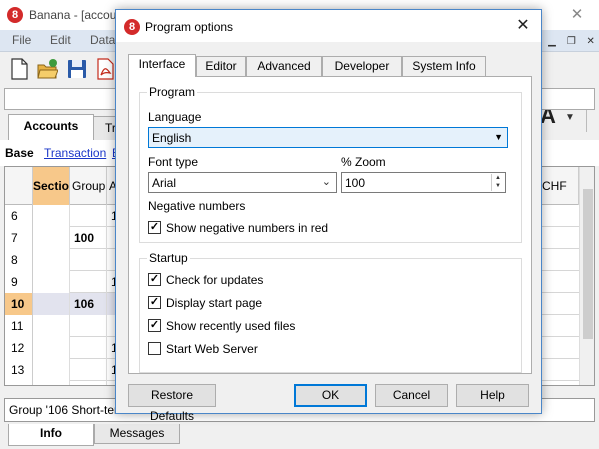 The height and width of the screenshot is (449, 599). I want to click on program-group-title: Program, so click(172, 92).